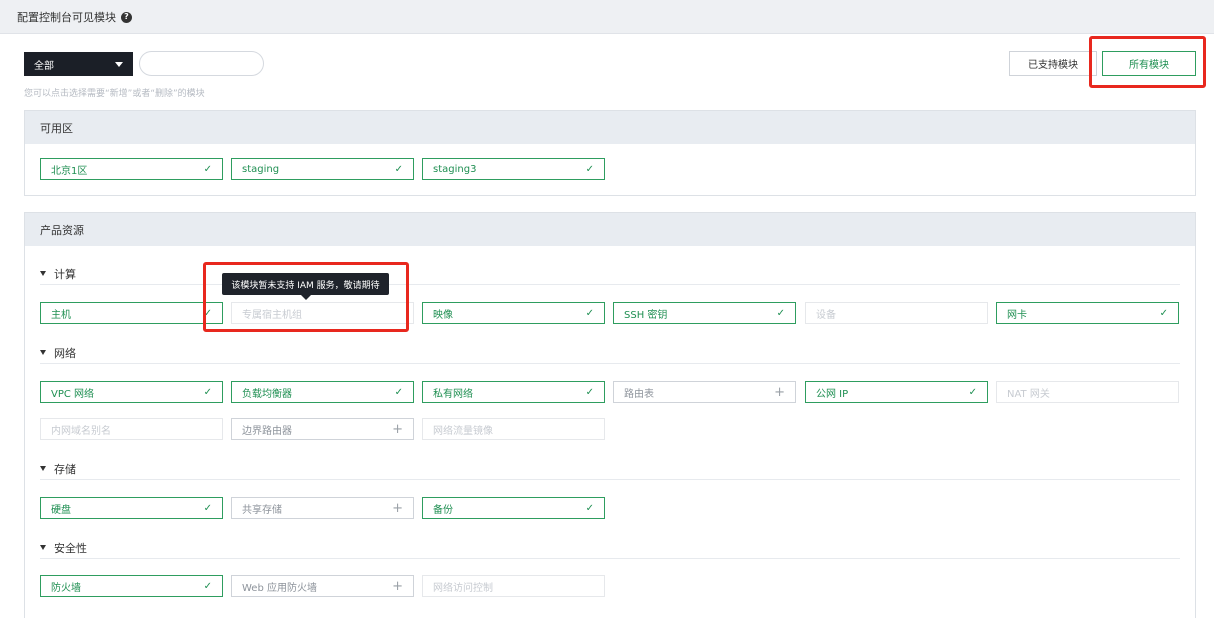  What do you see at coordinates (896, 392) in the screenshot?
I see `module-item: 公网 IP ✓` at bounding box center [896, 392].